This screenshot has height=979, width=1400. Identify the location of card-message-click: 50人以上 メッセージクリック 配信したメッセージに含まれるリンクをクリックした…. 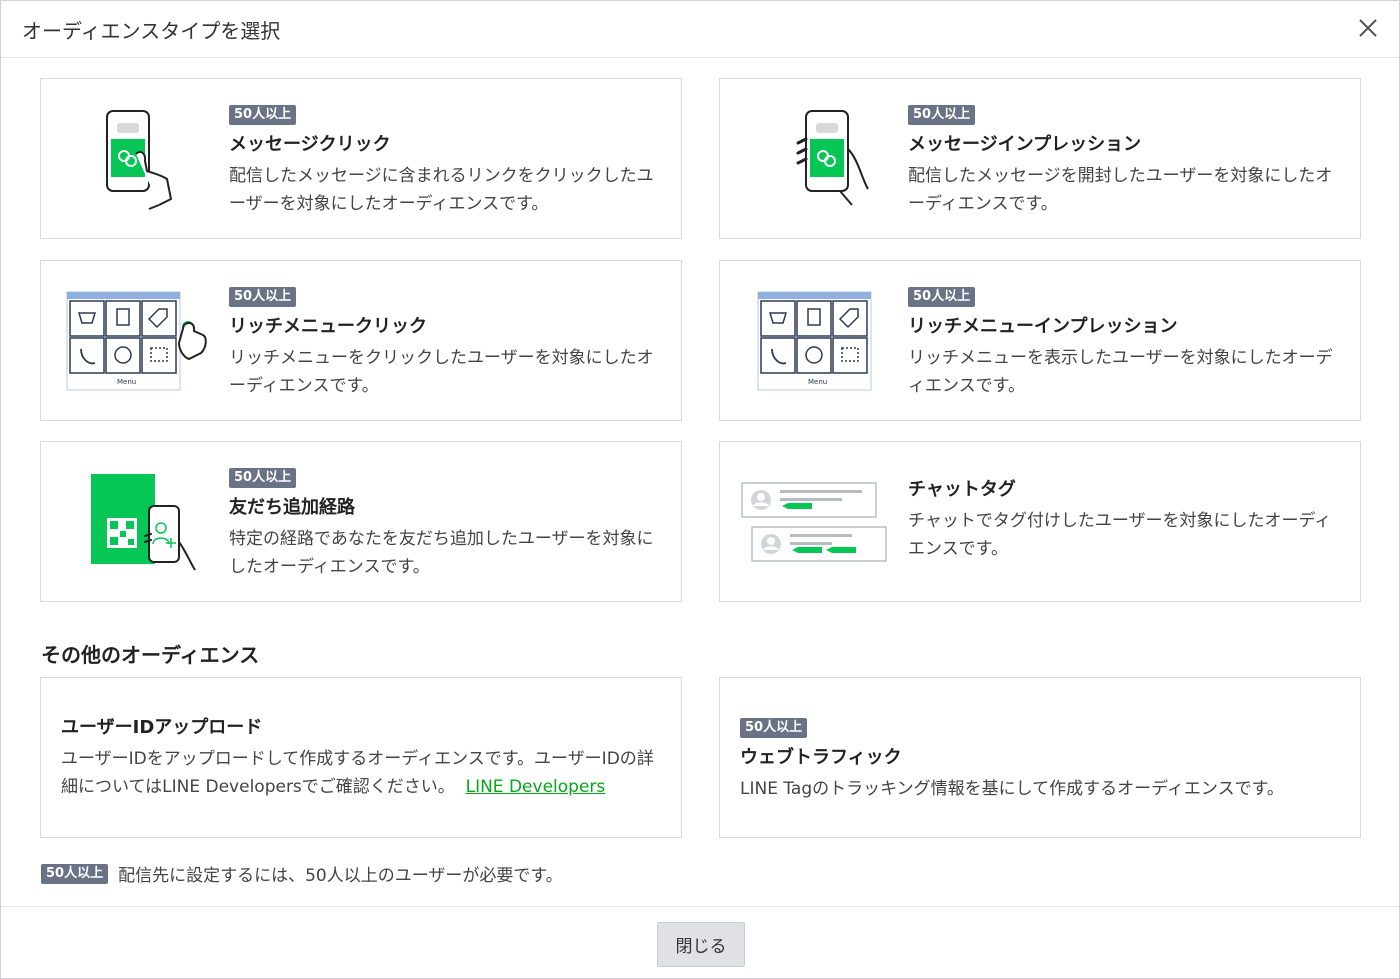
(361, 158).